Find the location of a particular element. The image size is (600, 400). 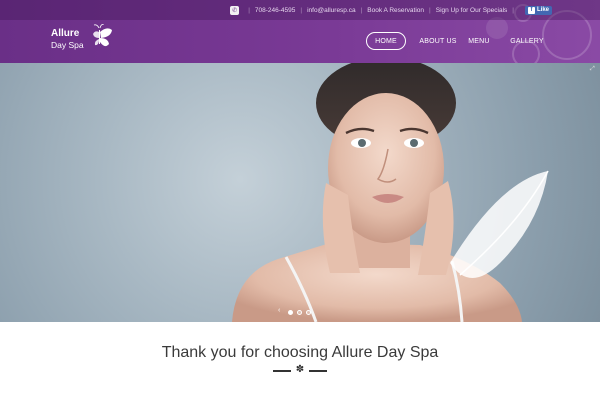

nav-home: HOME is located at coordinates (386, 41).